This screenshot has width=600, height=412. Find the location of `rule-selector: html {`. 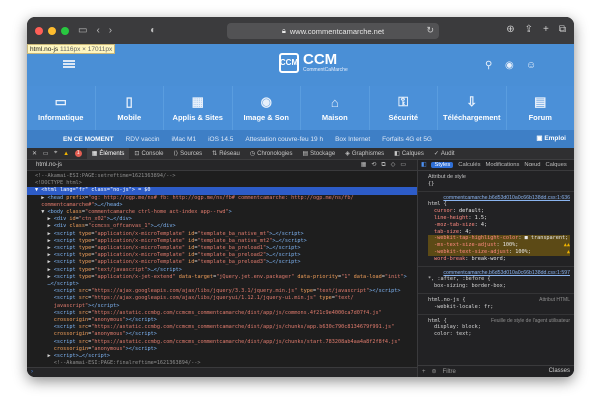

rule-selector: html { is located at coordinates (499, 204).